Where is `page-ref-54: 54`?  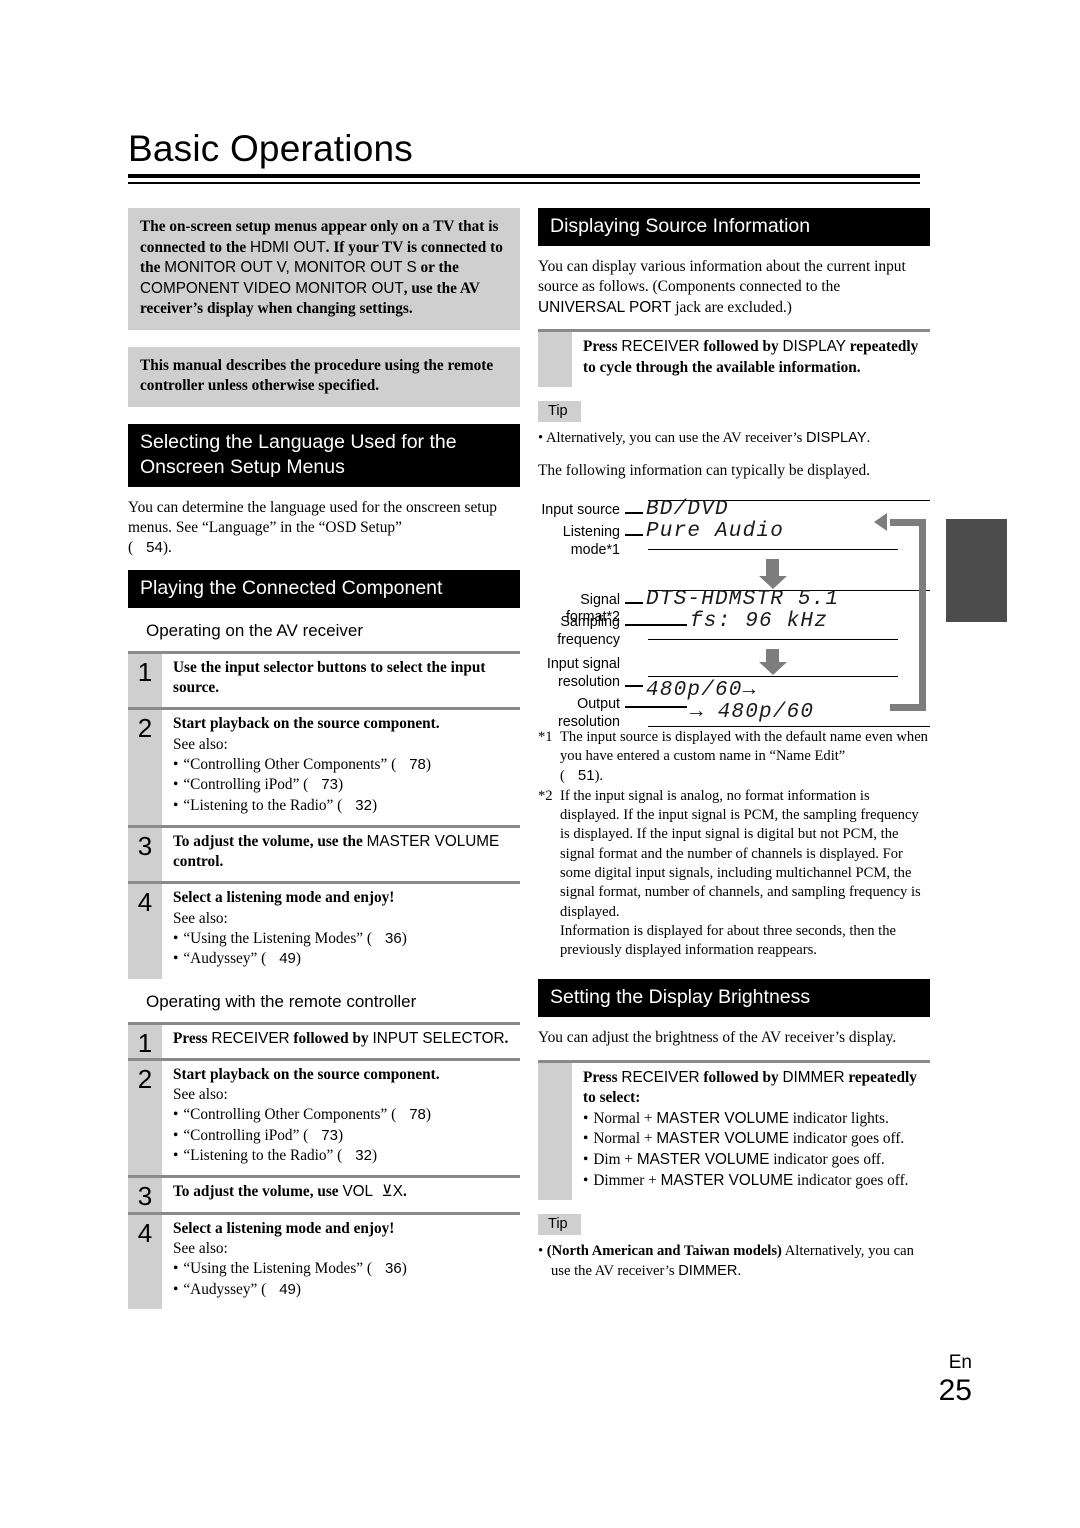 page-ref-54: 54 is located at coordinates (154, 548).